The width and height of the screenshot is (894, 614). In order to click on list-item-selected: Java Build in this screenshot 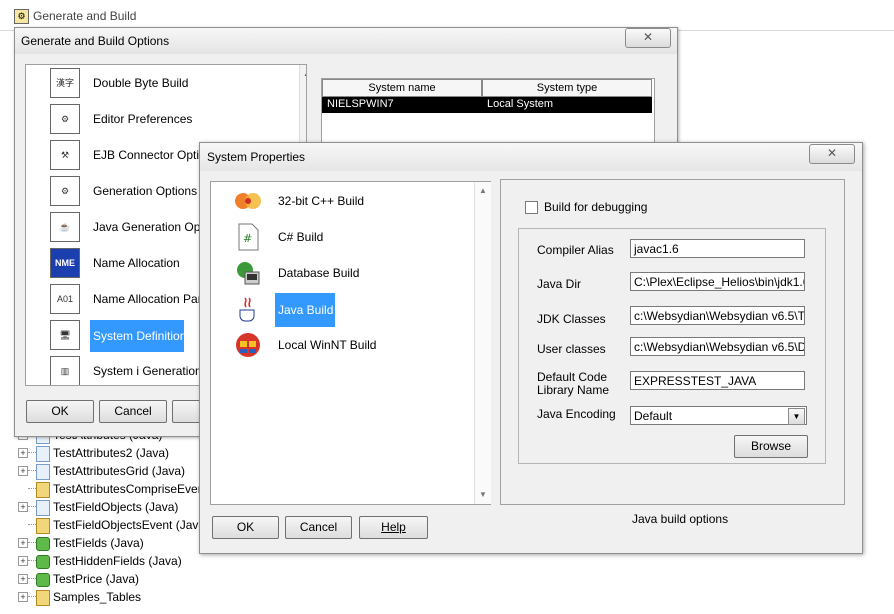, I will do `click(353, 309)`.